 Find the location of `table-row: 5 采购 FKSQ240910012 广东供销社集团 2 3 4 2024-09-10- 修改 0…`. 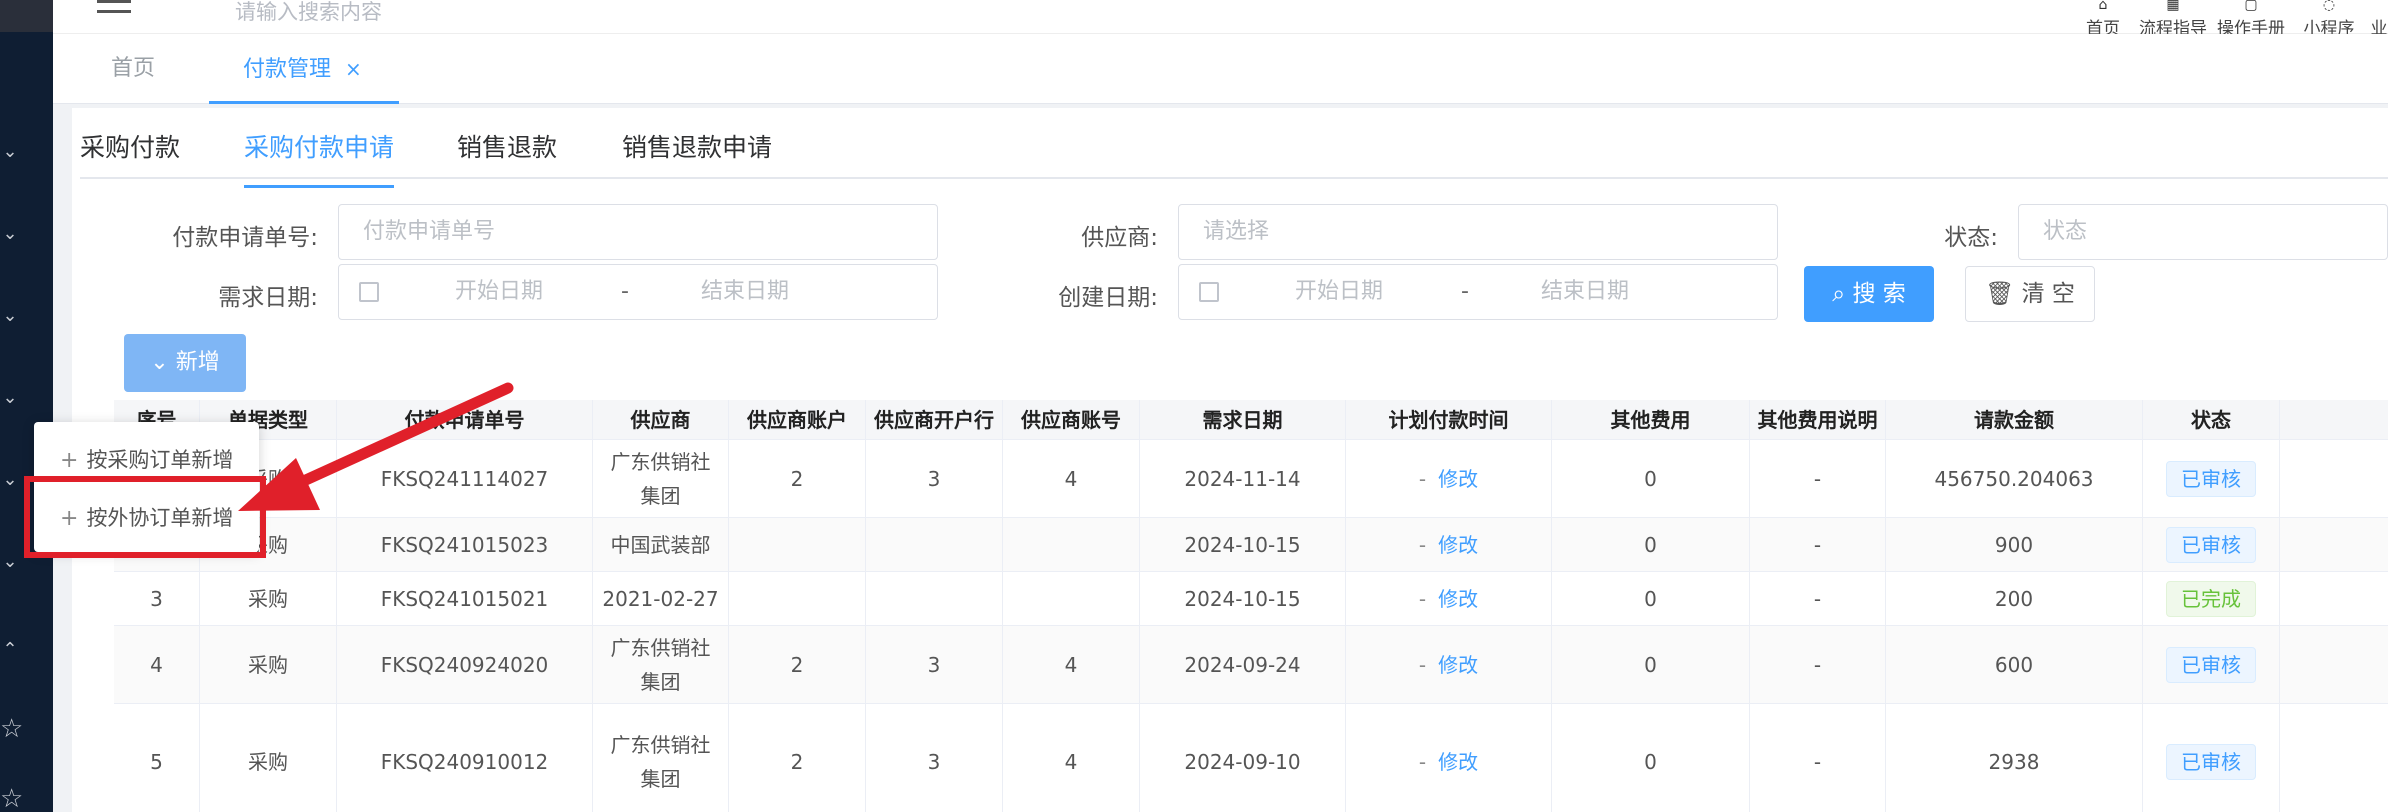

table-row: 5 采购 FKSQ240910012 广东供销社集团 2 3 4 2024-09-10- 修改 0… is located at coordinates (1251, 758).